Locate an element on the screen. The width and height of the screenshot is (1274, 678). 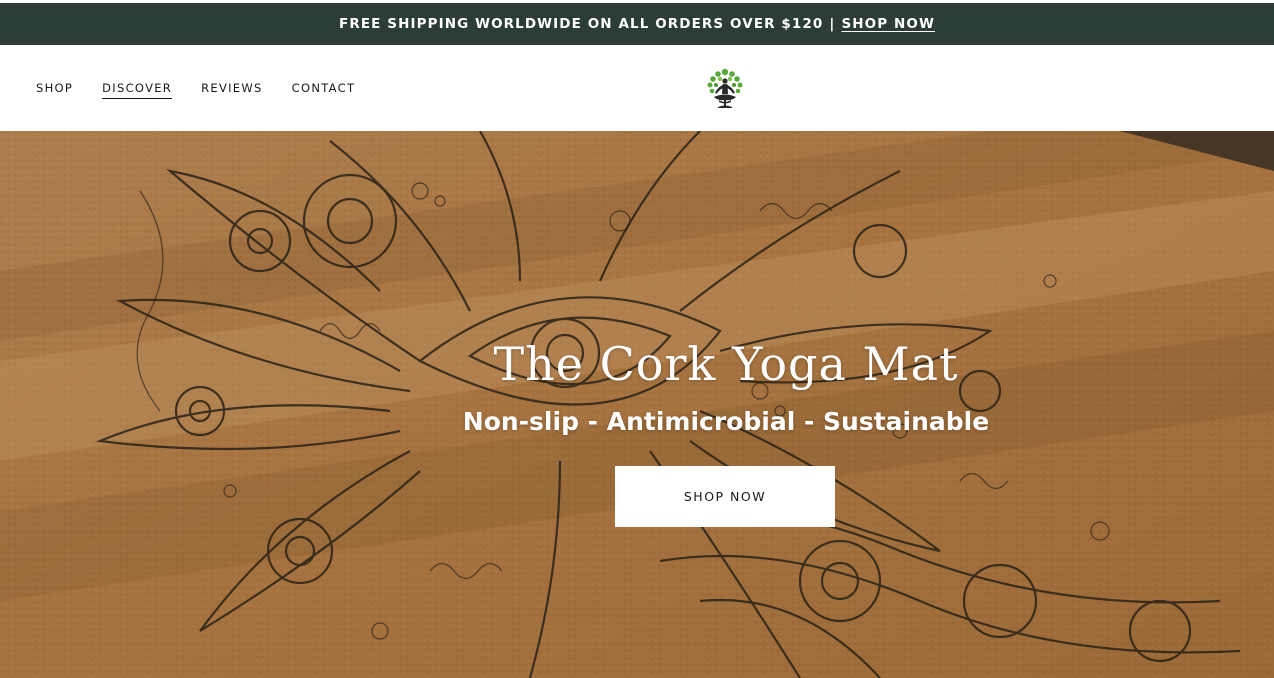
hero-subtitle: Non-slip - Antimicrobial - Sustainable is located at coordinates (726, 421).